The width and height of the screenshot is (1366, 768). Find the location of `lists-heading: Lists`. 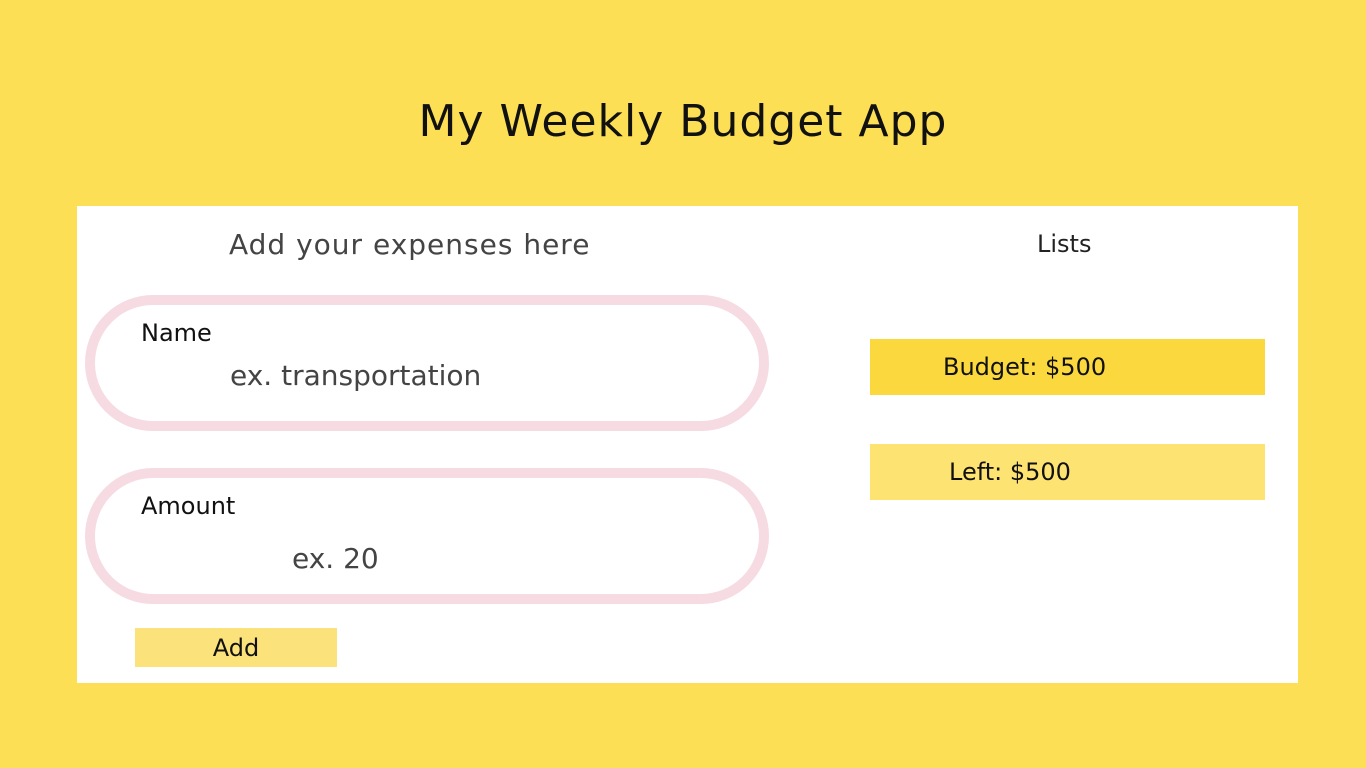

lists-heading: Lists is located at coordinates (1064, 244).